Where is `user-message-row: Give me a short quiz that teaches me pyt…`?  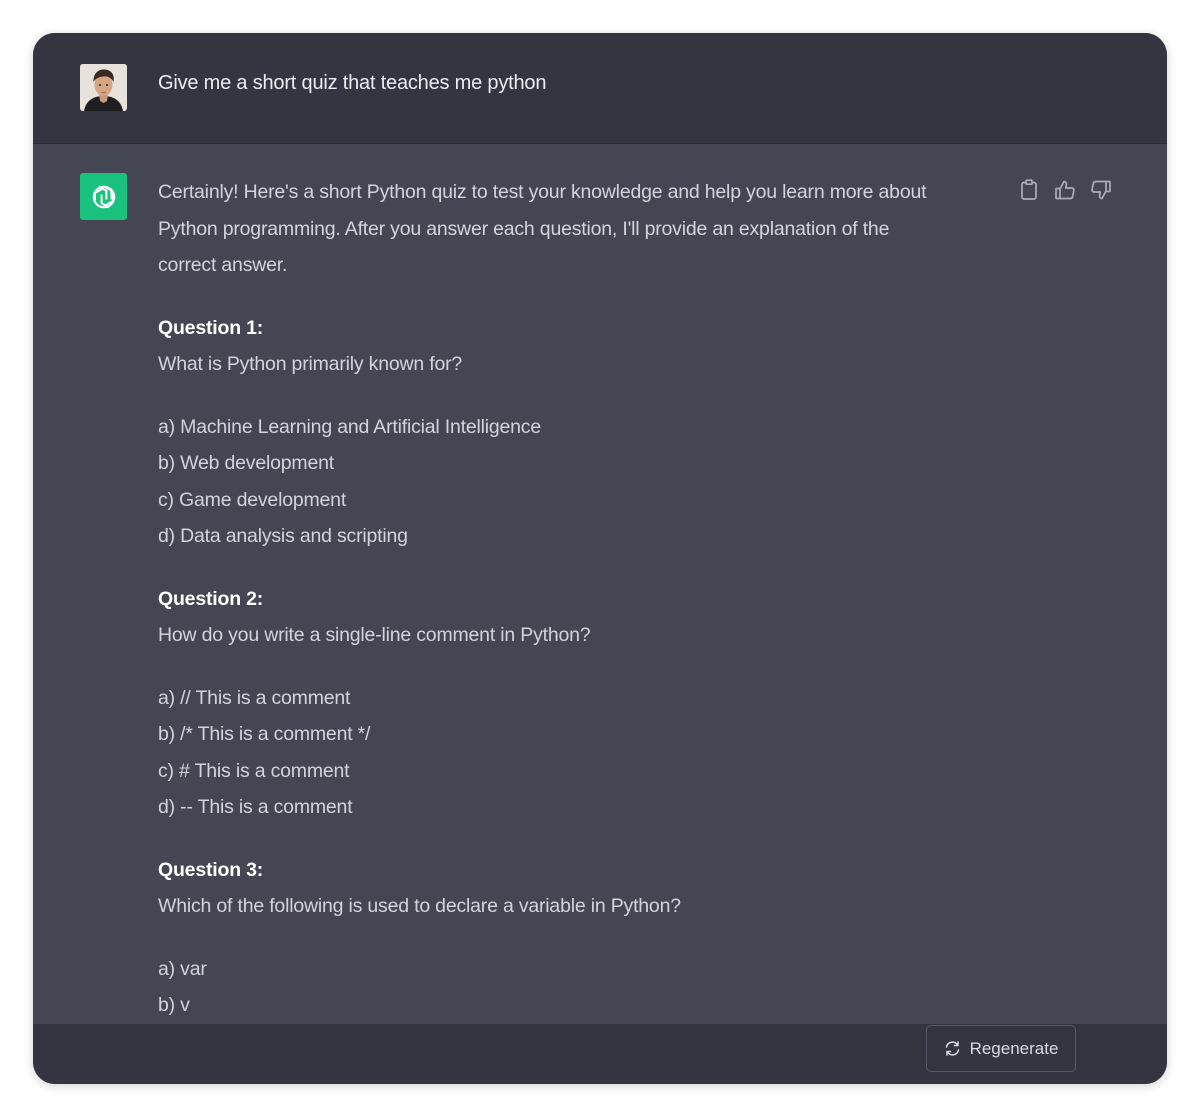
user-message-row: Give me a short quiz that teaches me pyt… is located at coordinates (600, 88).